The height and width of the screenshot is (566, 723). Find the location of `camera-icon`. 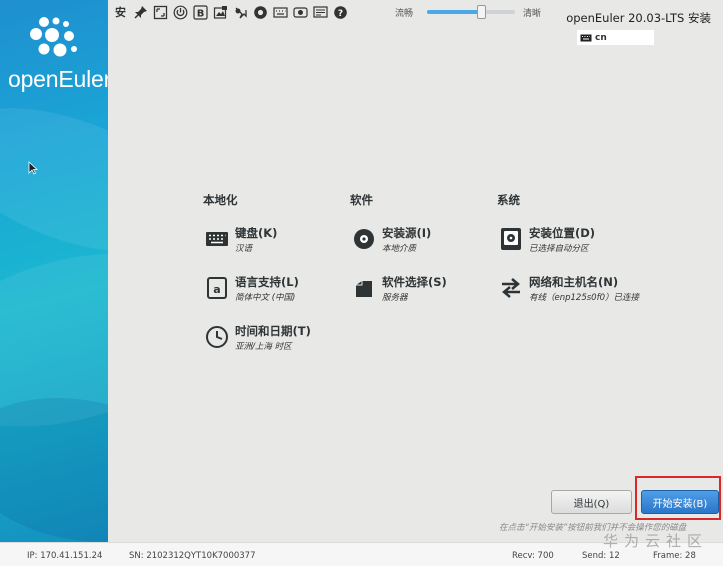

camera-icon is located at coordinates (300, 12).